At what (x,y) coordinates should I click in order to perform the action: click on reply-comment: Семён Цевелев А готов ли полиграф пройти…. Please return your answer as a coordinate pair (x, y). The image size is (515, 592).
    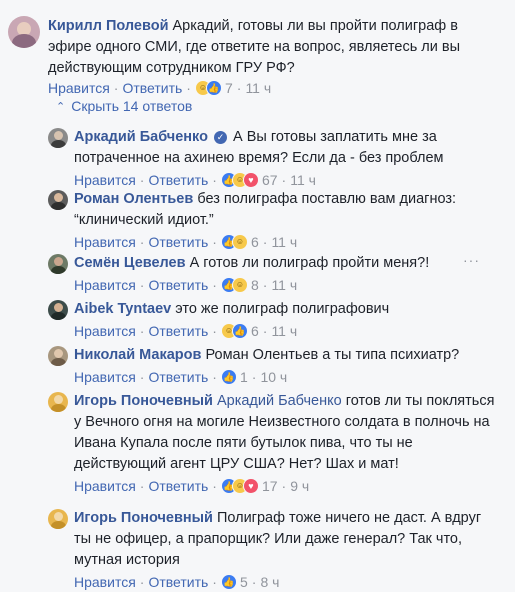
    Looking at the image, I should click on (278, 273).